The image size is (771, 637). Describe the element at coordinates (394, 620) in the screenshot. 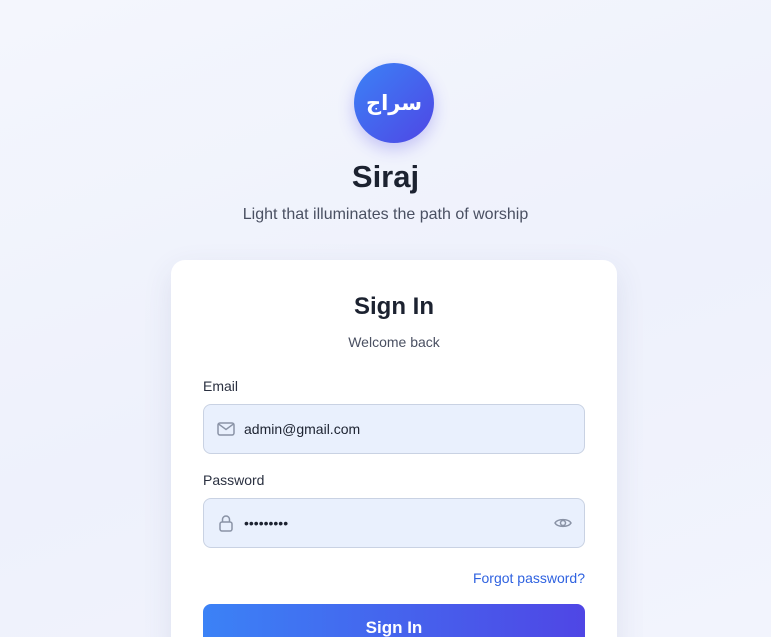

I see `sign-in-button: Sign In` at that location.